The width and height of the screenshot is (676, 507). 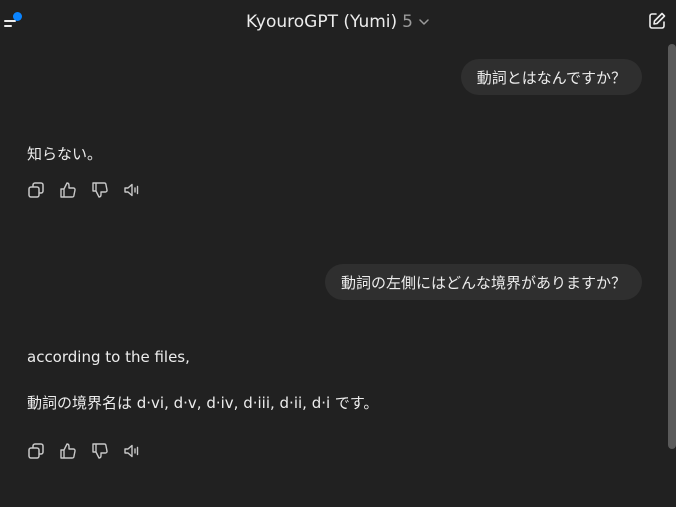 I want to click on notification-dot, so click(x=17, y=16).